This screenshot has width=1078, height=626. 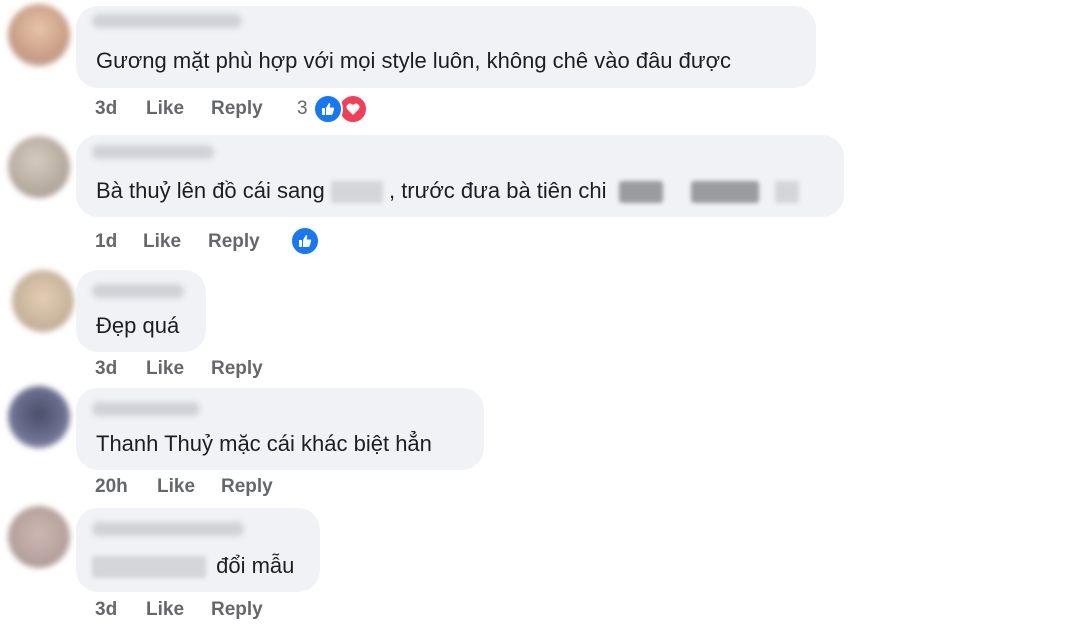 What do you see at coordinates (198, 550) in the screenshot?
I see `comment-bubble: đổi mẫu` at bounding box center [198, 550].